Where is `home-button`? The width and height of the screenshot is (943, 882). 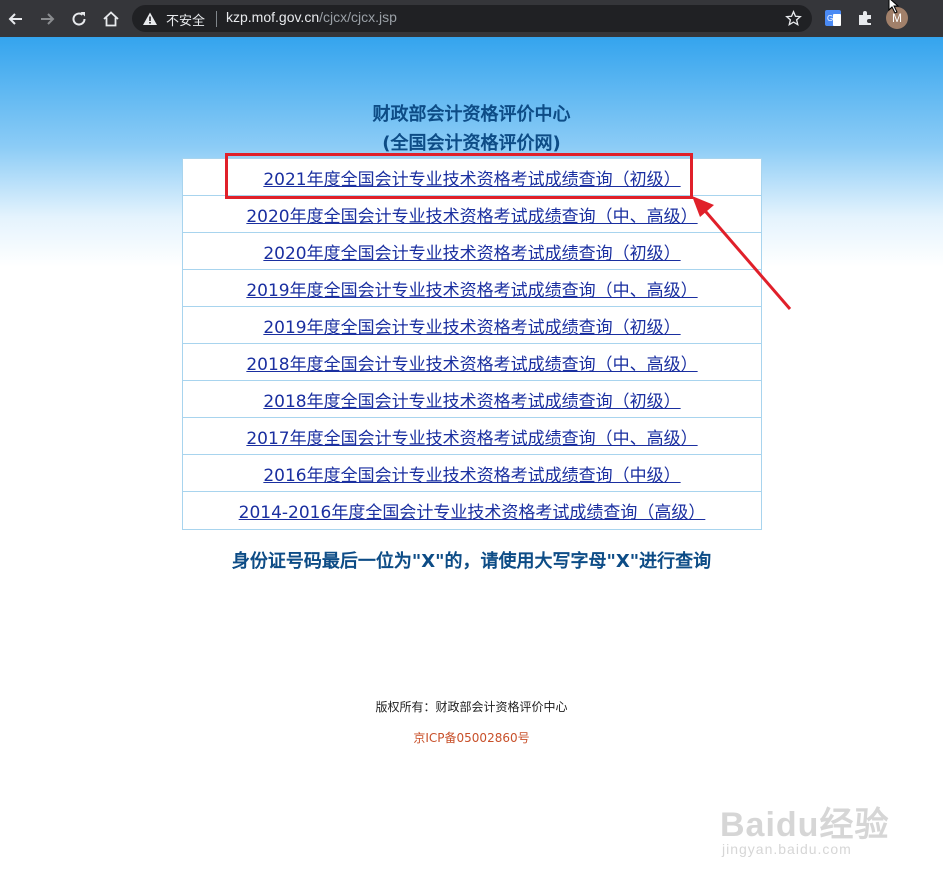
home-button is located at coordinates (111, 19).